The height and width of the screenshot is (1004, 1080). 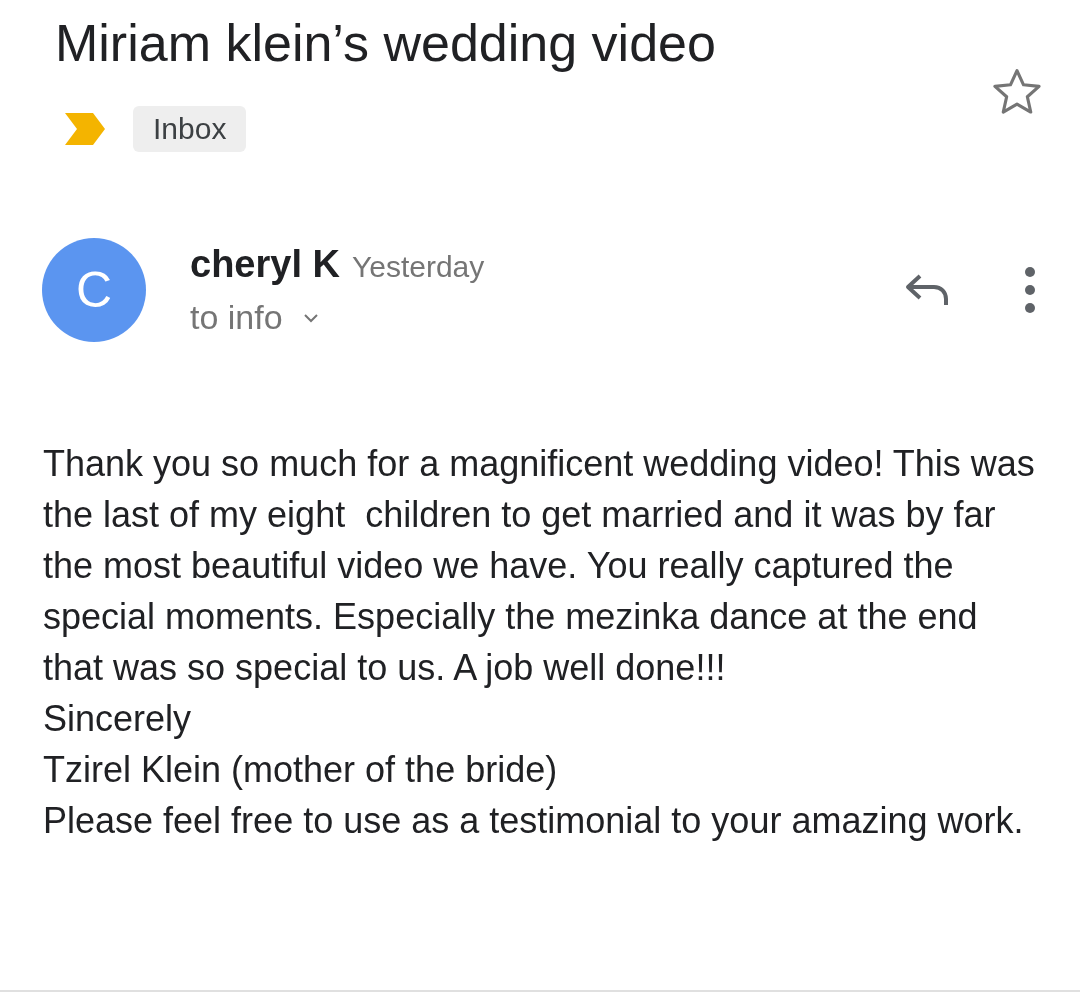 What do you see at coordinates (190, 129) in the screenshot?
I see `label-chip: Inbox` at bounding box center [190, 129].